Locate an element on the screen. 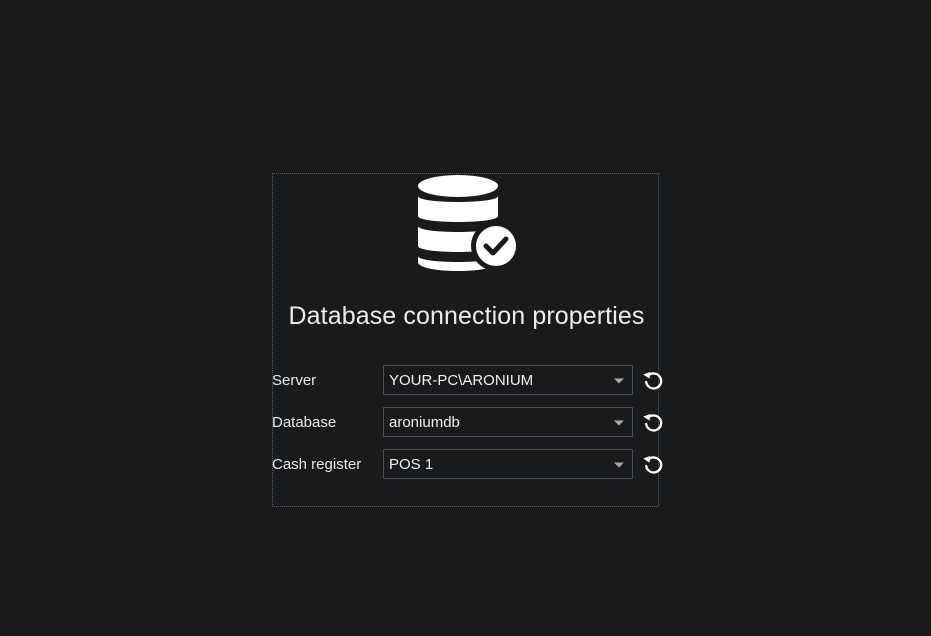  cash-register-row: Cash register POS 1 is located at coordinates (472, 464).